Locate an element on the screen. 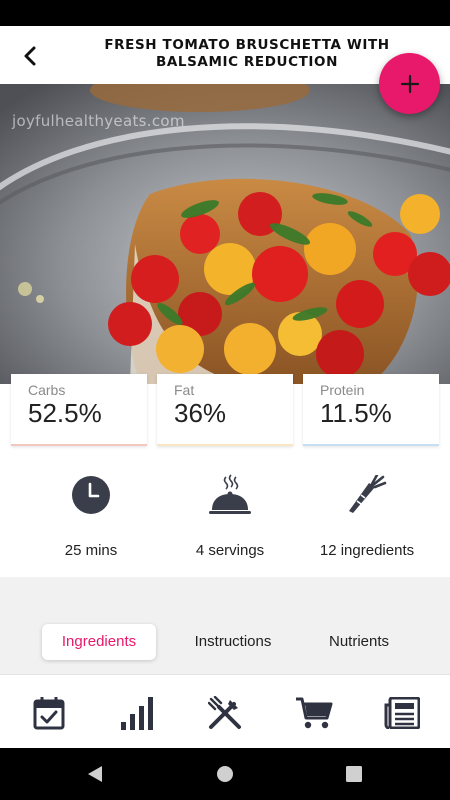 The width and height of the screenshot is (450, 800). plus-icon is located at coordinates (409, 83).